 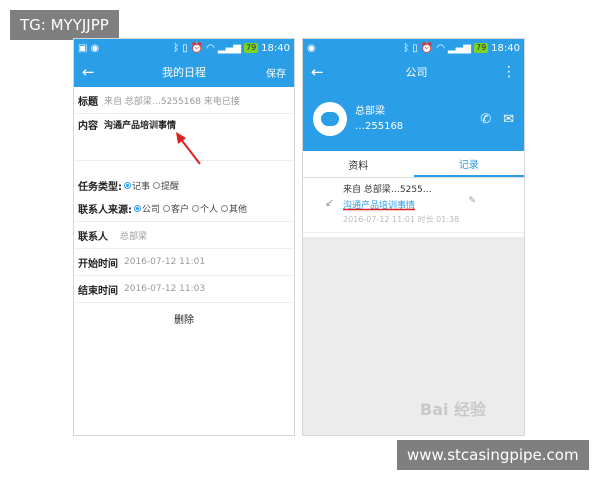 I want to click on app-bar: ← 我的日程 保存, so click(x=184, y=72).